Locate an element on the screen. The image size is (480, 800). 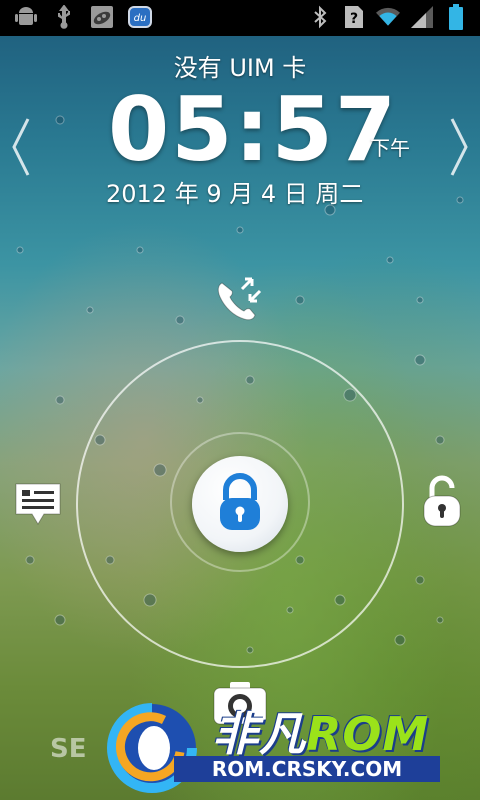
usb-icon is located at coordinates (64, 17).